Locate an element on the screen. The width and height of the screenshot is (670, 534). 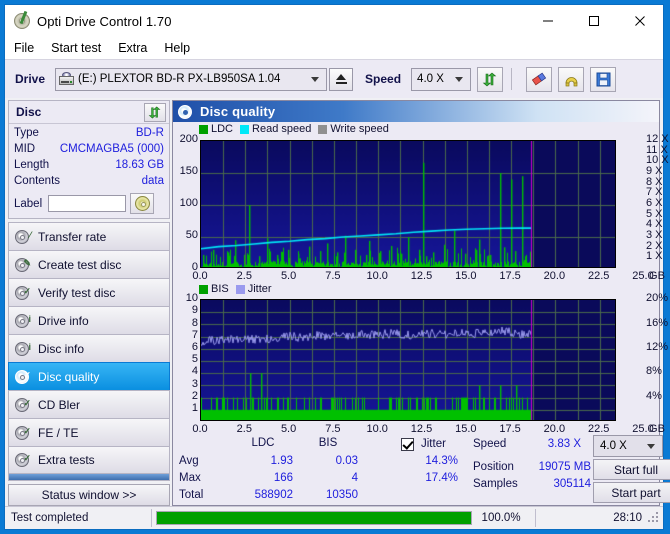
ldc-y-tick: 50 is located at coordinates (191, 235).